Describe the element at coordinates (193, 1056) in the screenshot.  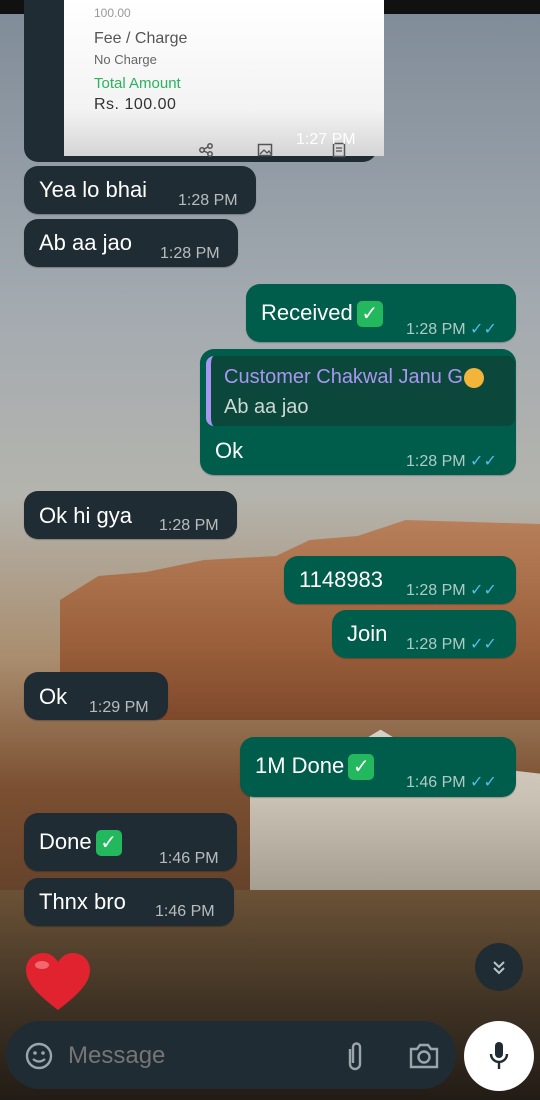
I see `message-input` at that location.